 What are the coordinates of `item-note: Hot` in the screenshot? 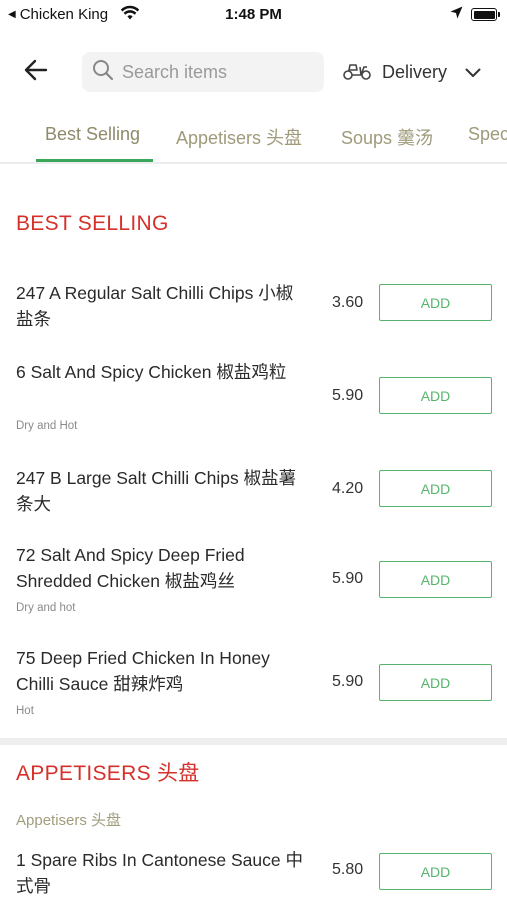 It's located at (25, 711).